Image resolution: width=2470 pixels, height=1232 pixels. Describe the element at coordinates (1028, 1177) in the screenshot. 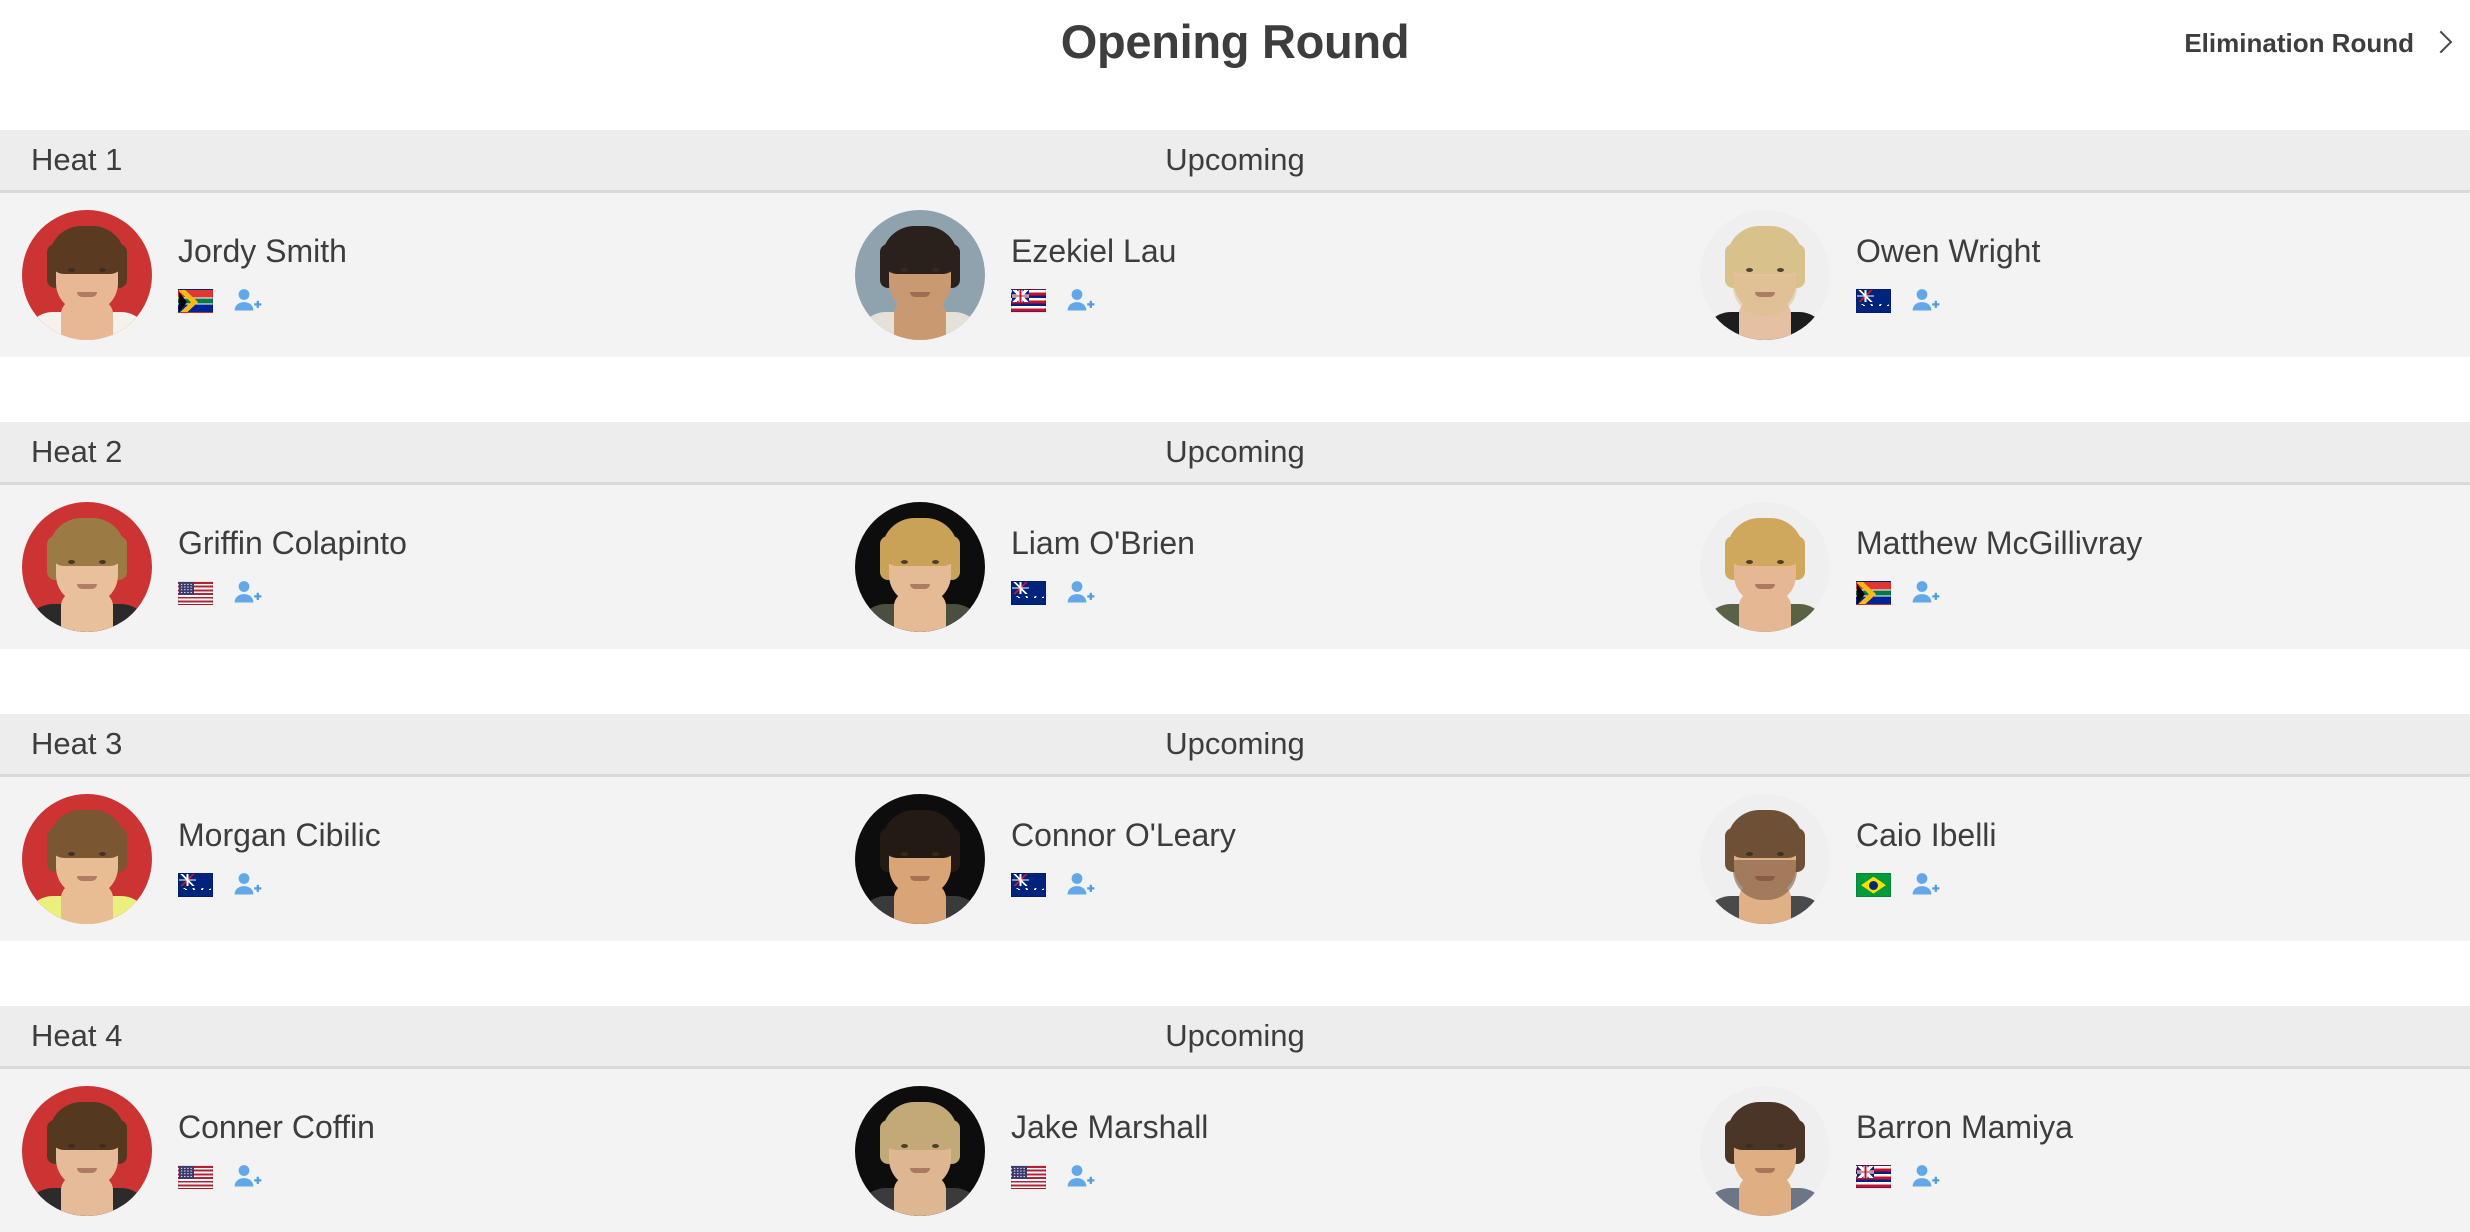

I see `usa-flag` at that location.